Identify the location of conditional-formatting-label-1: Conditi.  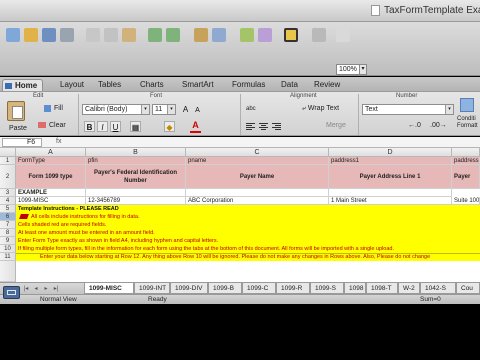
(466, 119).